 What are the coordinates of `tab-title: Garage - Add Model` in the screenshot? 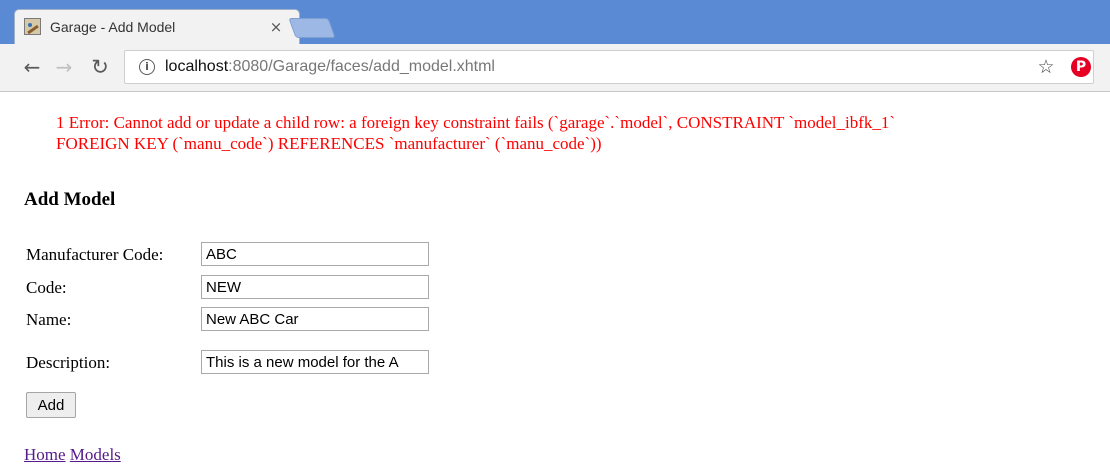 It's located at (113, 26).